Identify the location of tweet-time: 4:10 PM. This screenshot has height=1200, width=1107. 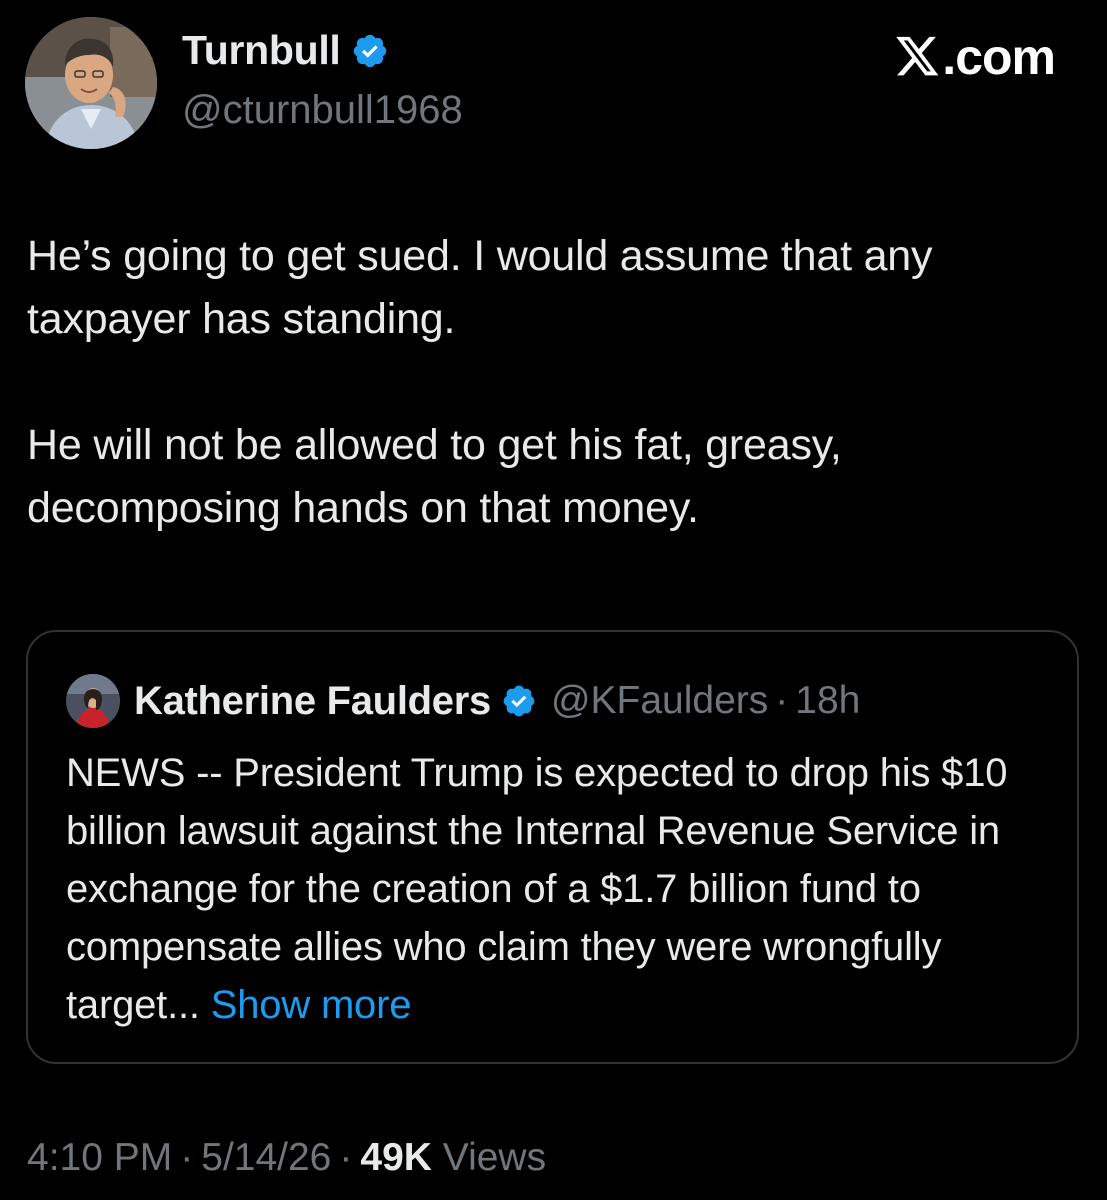
(99, 1157).